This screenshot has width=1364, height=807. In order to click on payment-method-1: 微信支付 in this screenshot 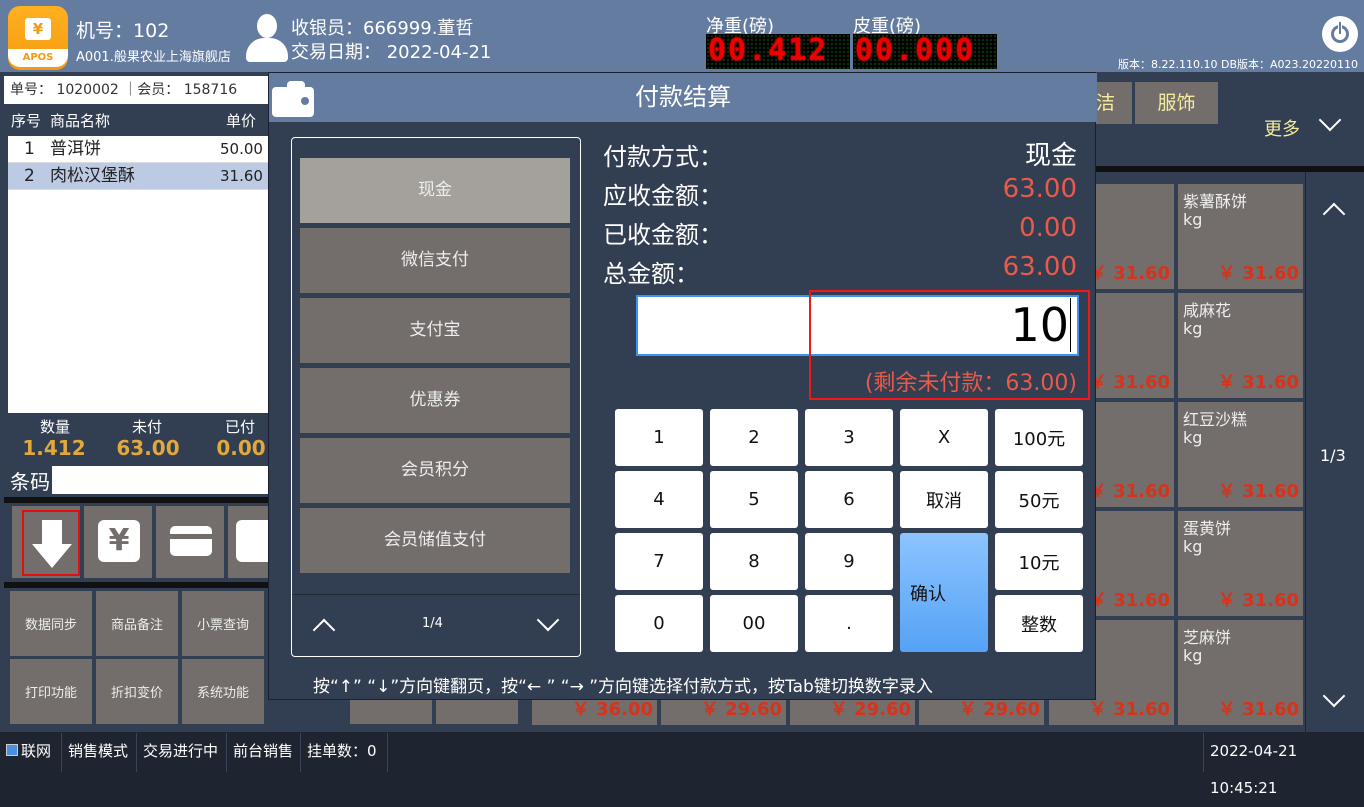, I will do `click(435, 260)`.